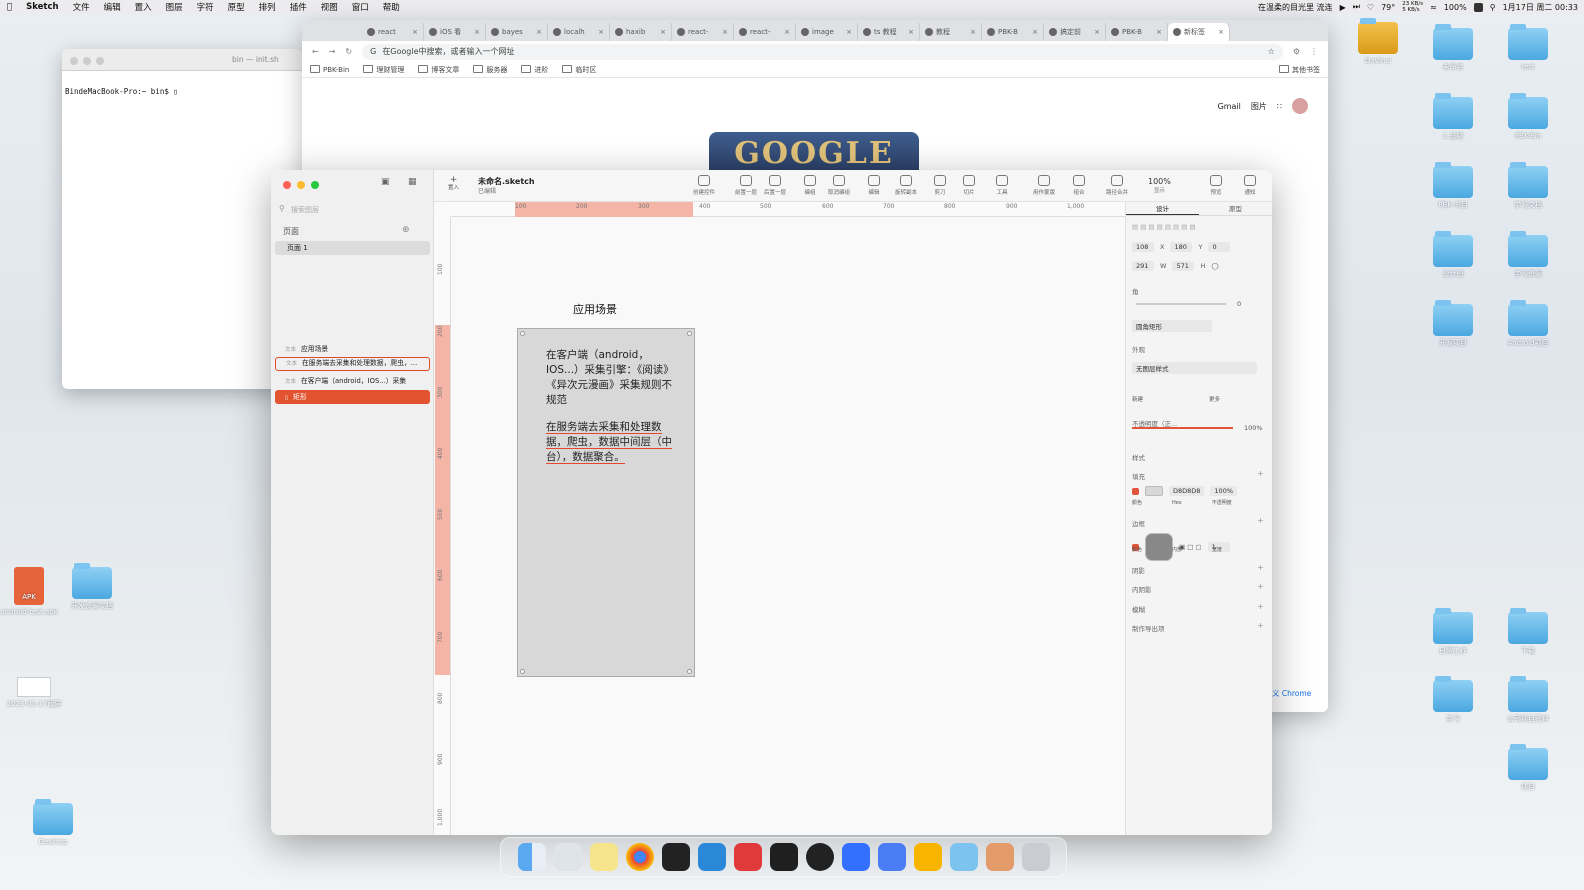  What do you see at coordinates (1260, 567) in the screenshot?
I see `add-shadow-icon: +` at bounding box center [1260, 567].